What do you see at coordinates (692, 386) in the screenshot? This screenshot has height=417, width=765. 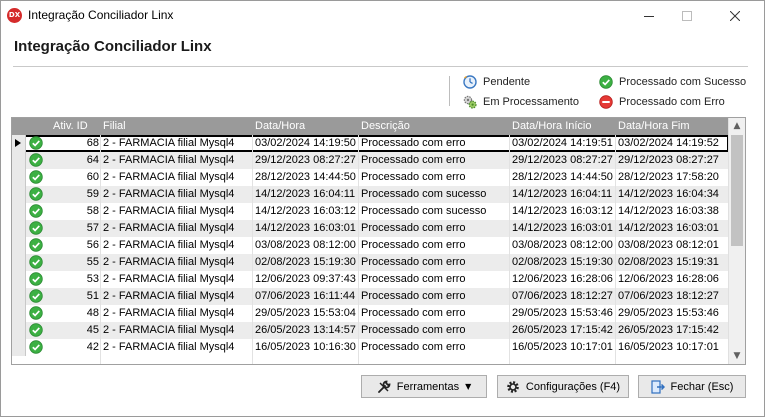 I see `close-button: Fechar (Esc)` at bounding box center [692, 386].